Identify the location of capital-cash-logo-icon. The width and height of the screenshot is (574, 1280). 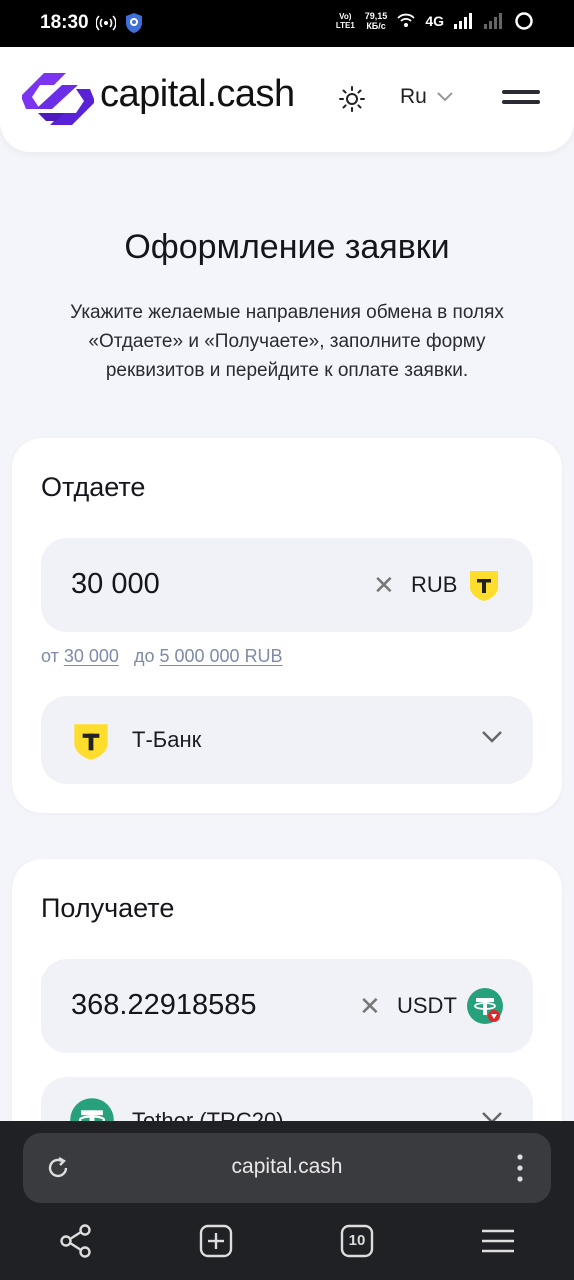
(58, 99).